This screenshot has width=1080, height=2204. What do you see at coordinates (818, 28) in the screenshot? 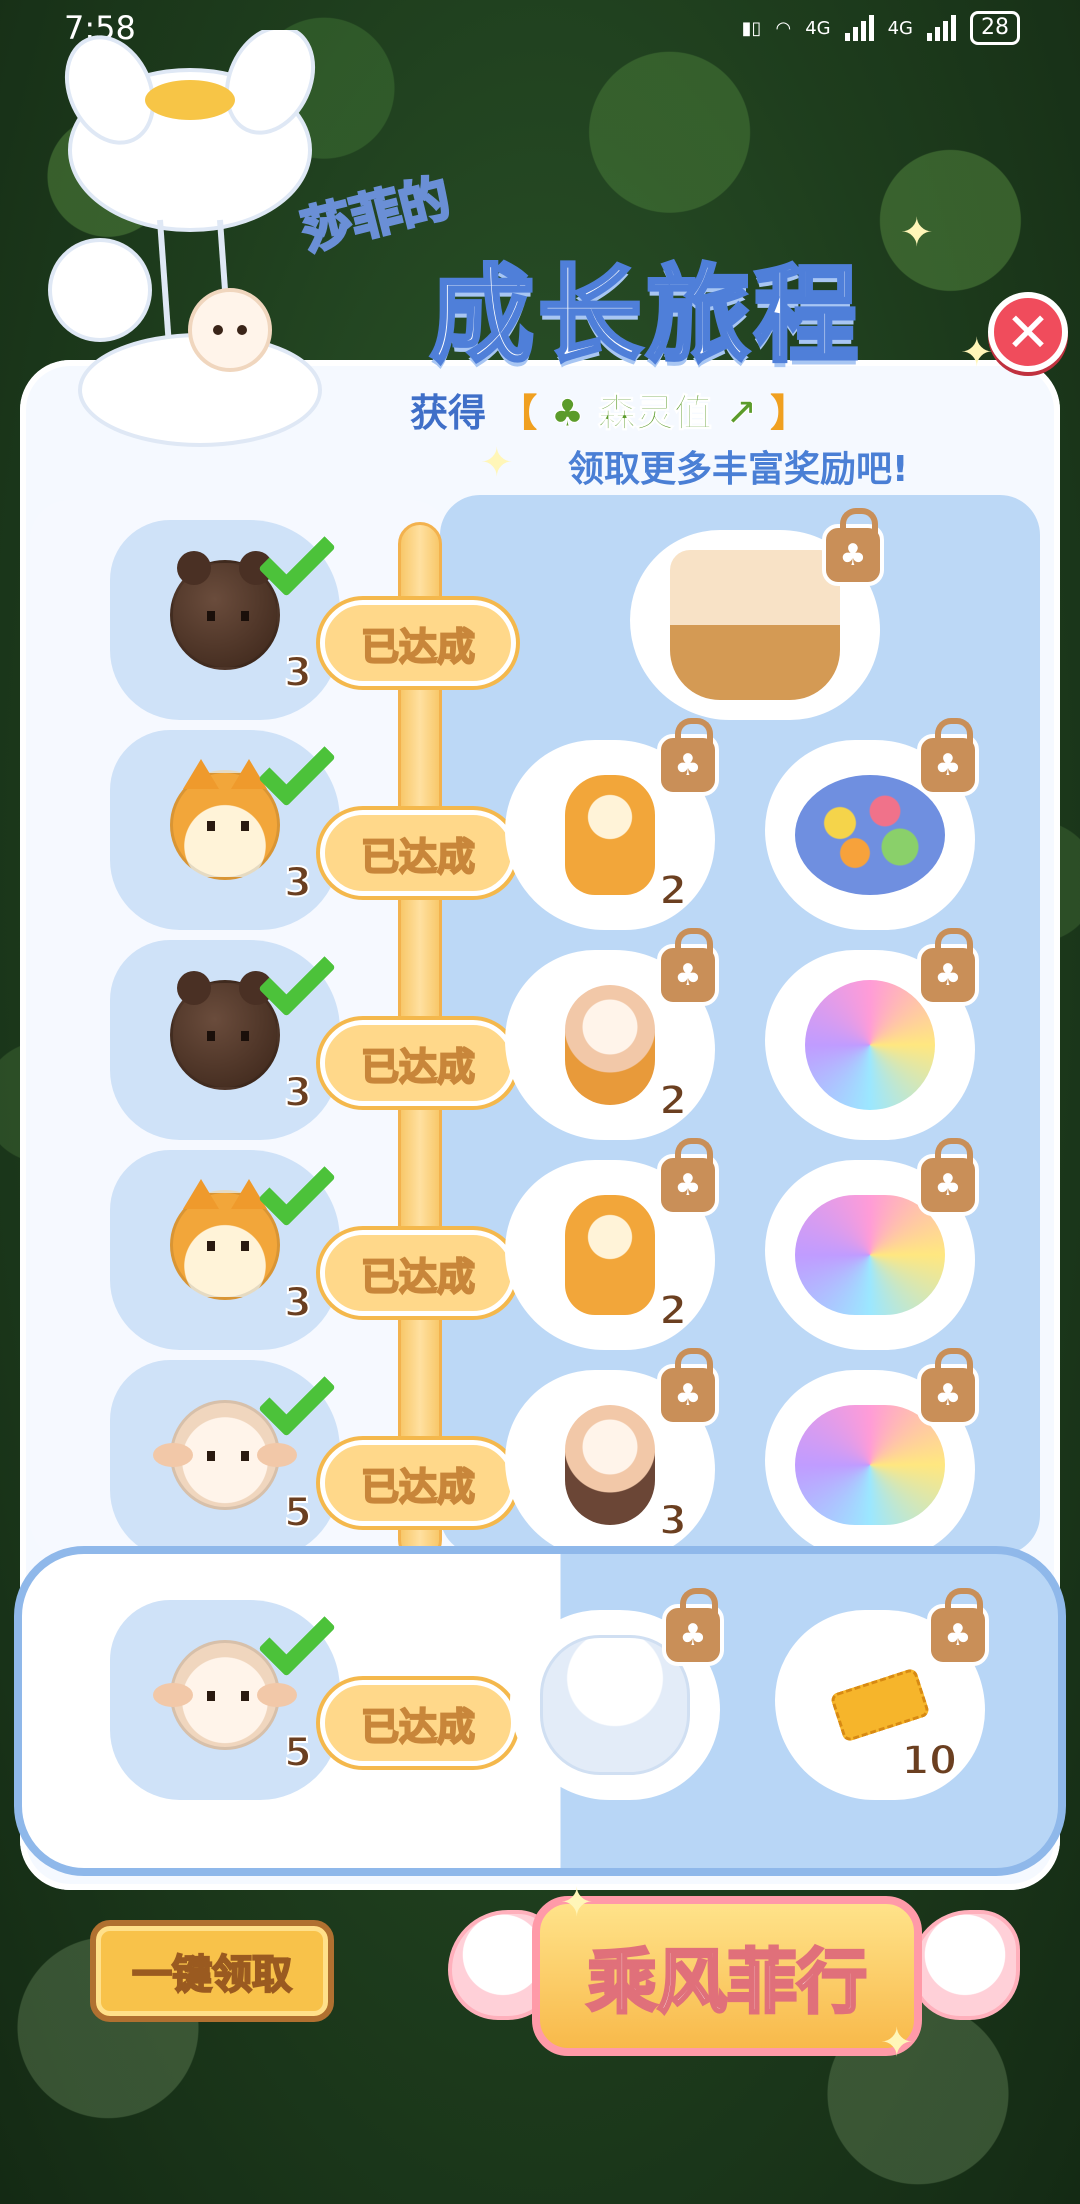
I see `network-label-1: 4G` at bounding box center [818, 28].